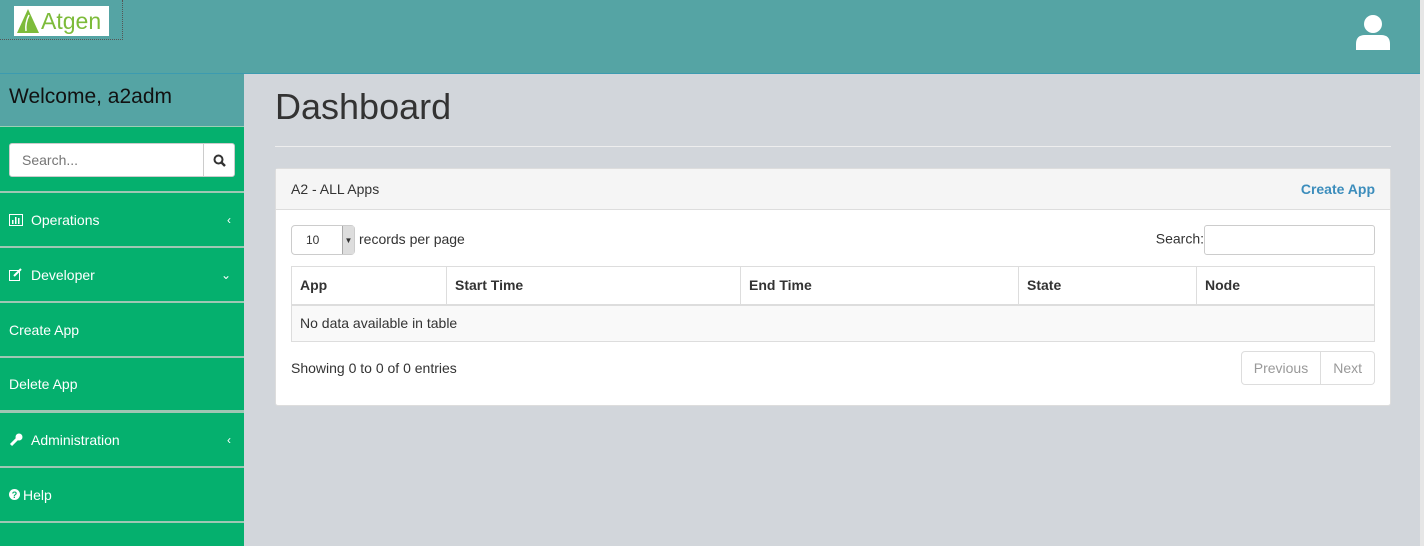 The width and height of the screenshot is (1424, 546). Describe the element at coordinates (17, 274) in the screenshot. I see `edit-icon` at that location.